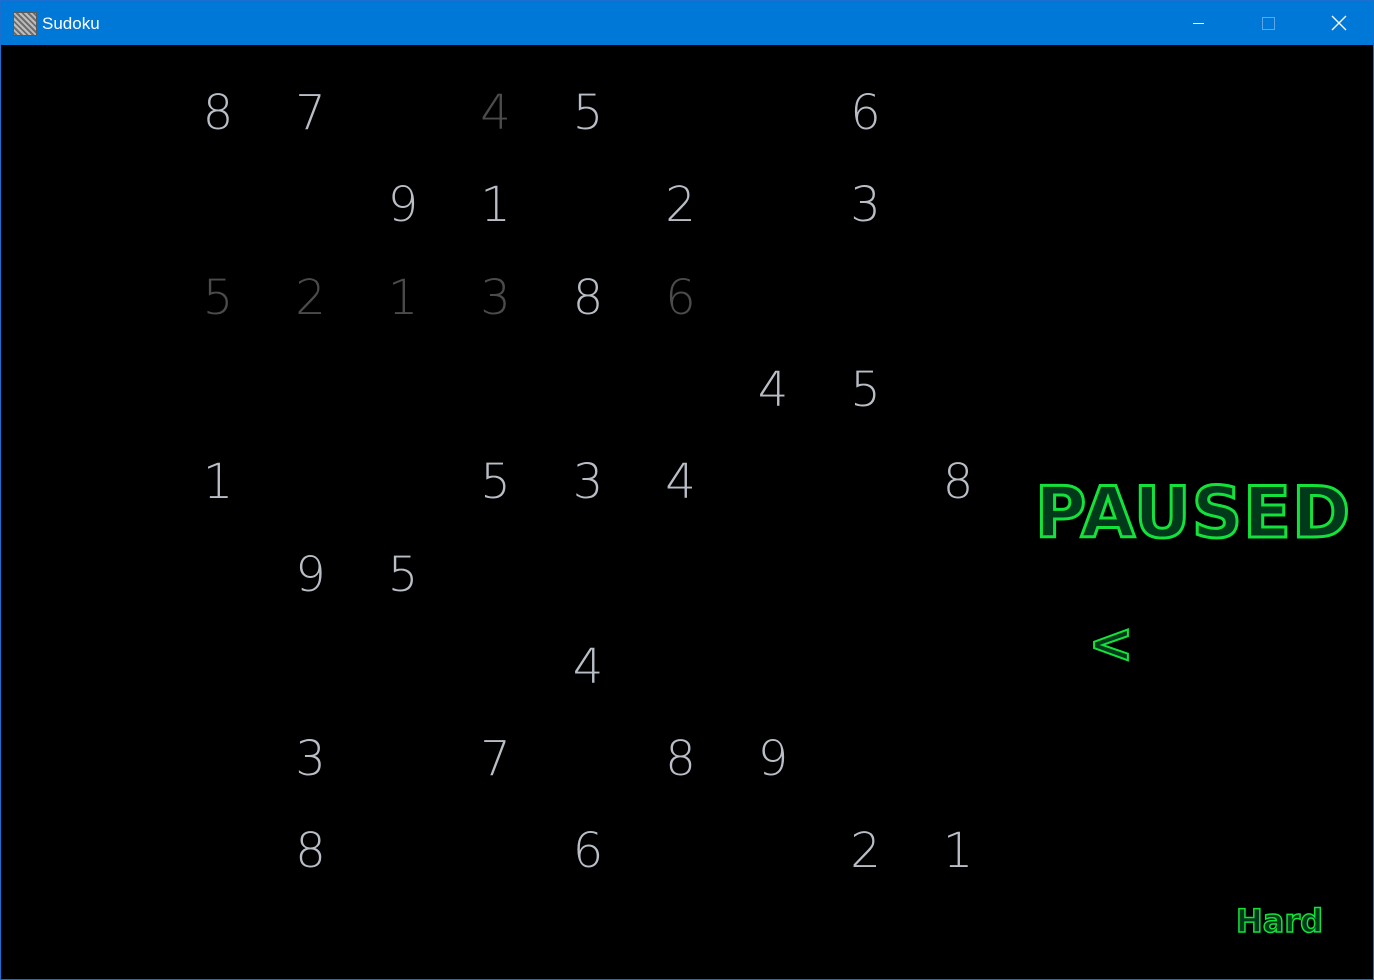 The image size is (1374, 980). What do you see at coordinates (71, 23) in the screenshot?
I see `window-title: Sudoku` at bounding box center [71, 23].